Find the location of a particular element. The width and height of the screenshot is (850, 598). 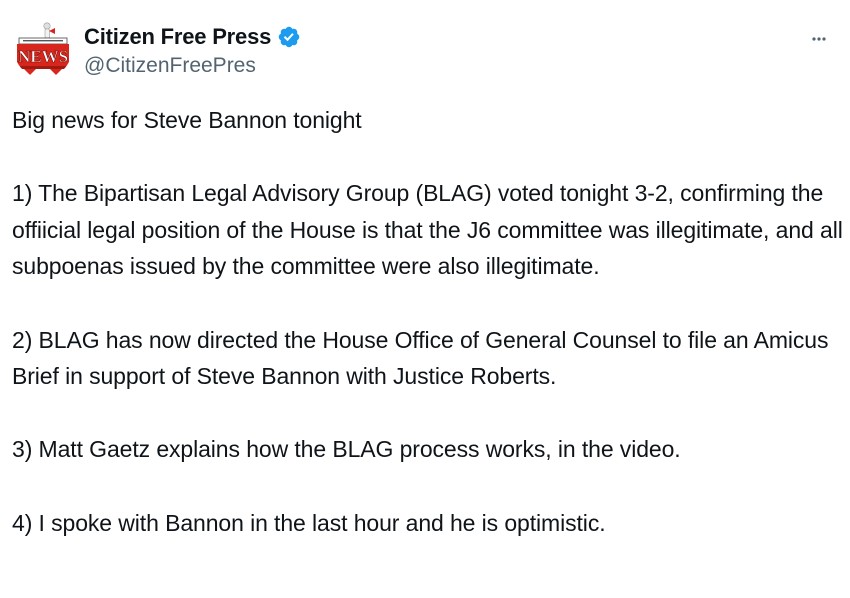

more-options-button is located at coordinates (819, 39).